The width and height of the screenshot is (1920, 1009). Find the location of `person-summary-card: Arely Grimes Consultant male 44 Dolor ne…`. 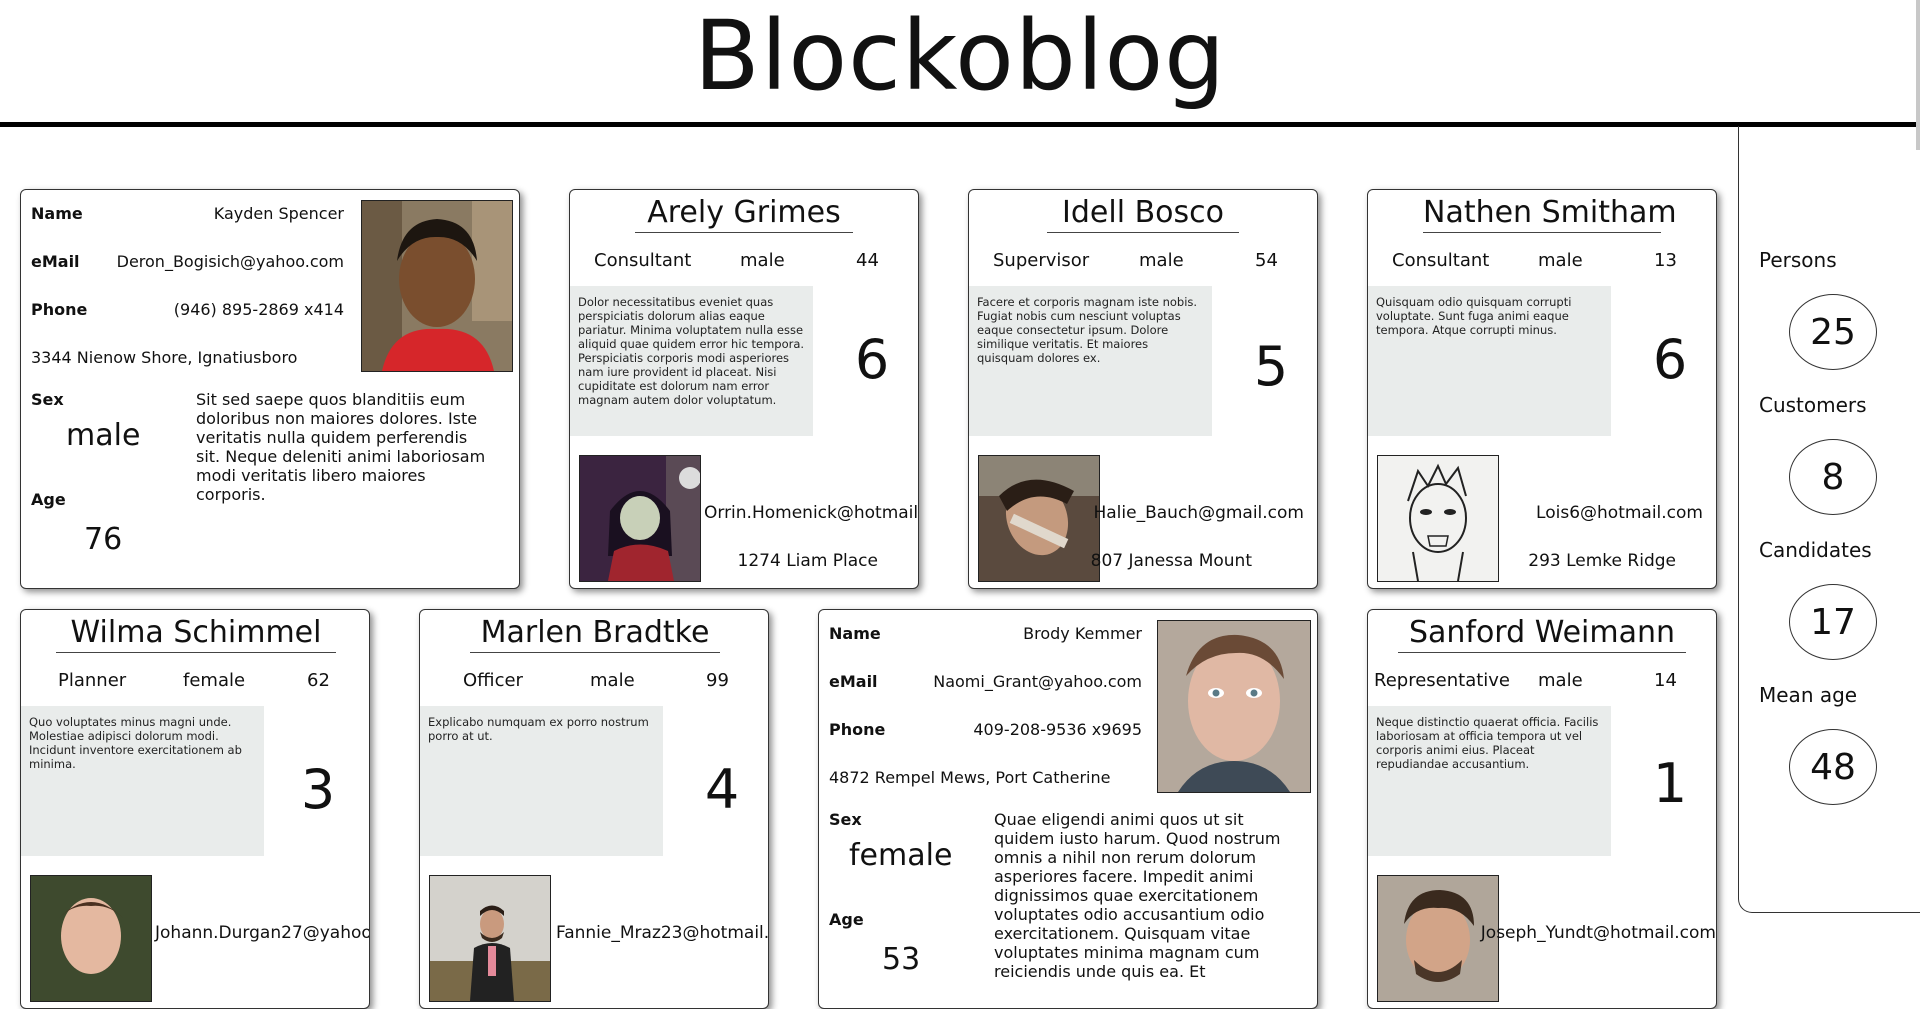

person-summary-card: Arely Grimes Consultant male 44 Dolor ne… is located at coordinates (744, 389).